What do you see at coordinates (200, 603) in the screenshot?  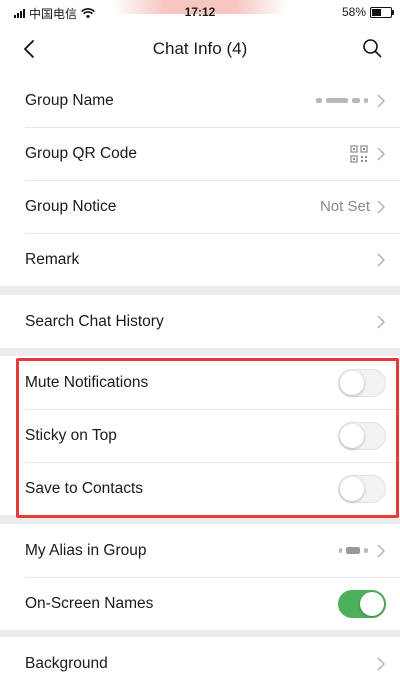 I see `on-screen-names-row: On-Screen Names` at bounding box center [200, 603].